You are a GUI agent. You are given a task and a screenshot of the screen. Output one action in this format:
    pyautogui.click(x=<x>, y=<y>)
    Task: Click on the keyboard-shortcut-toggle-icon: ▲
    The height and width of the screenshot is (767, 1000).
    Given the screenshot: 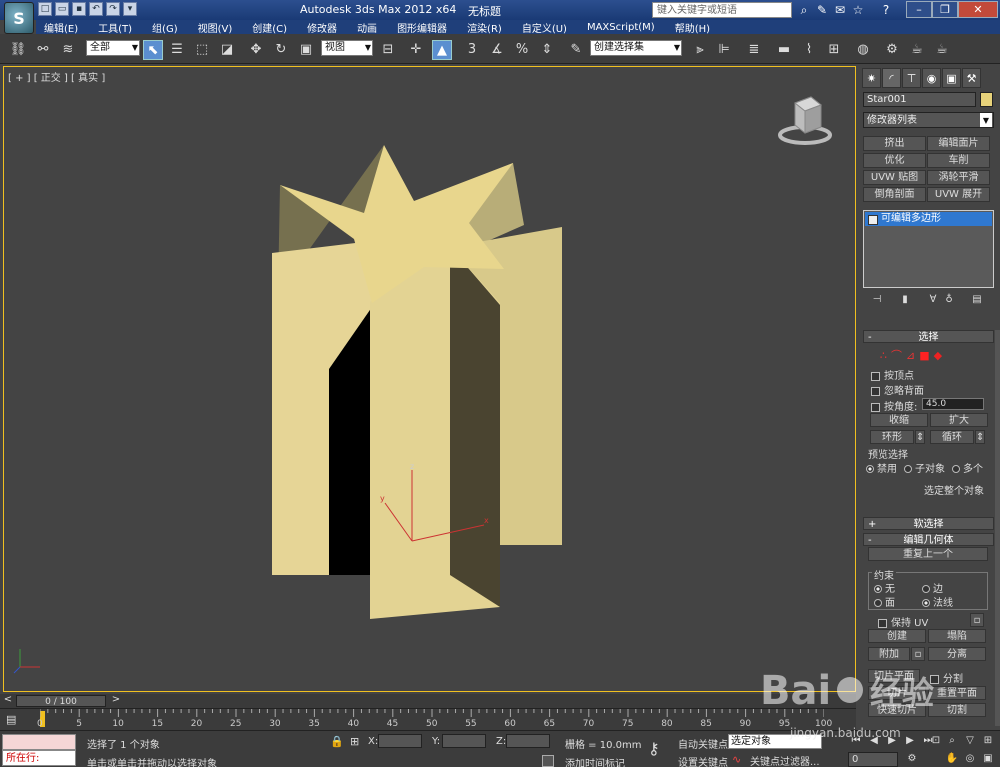 What is the action you would take?
    pyautogui.click(x=442, y=50)
    